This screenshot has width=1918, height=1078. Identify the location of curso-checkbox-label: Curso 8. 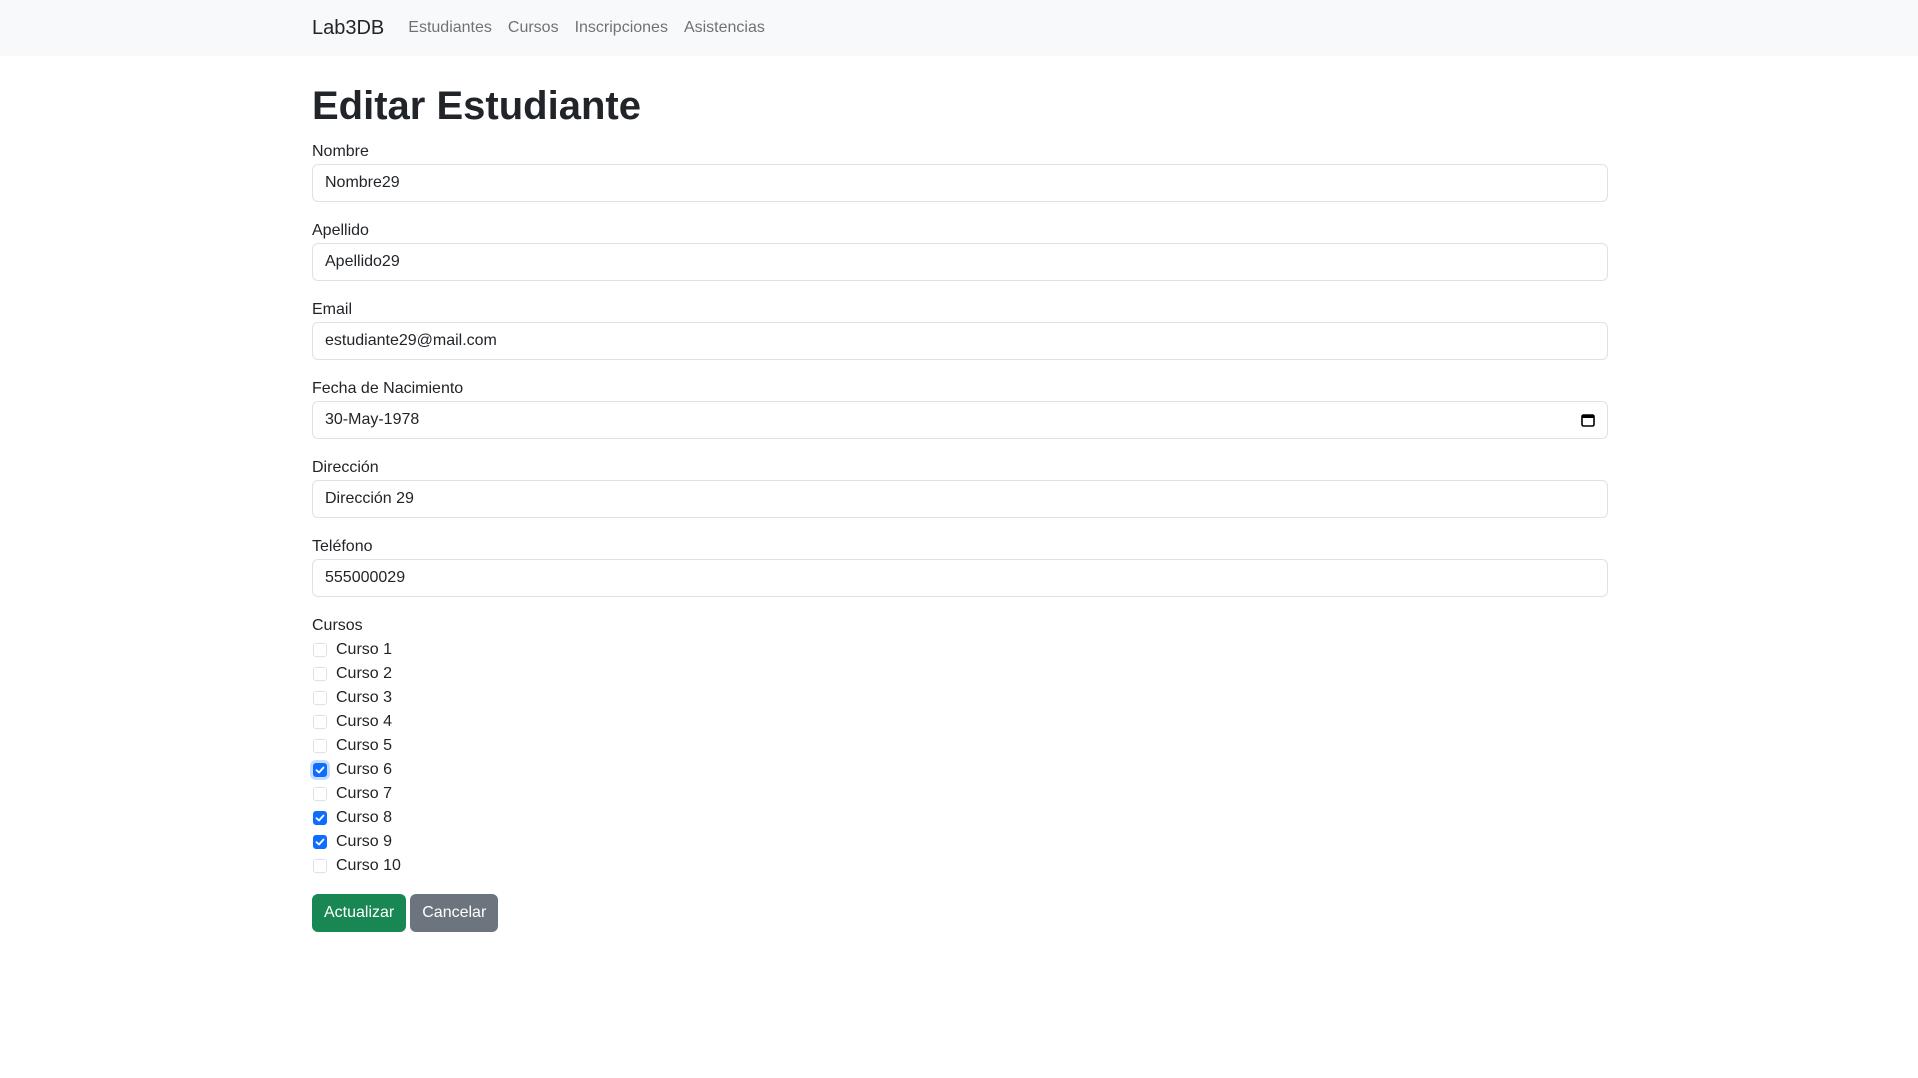
(364, 818).